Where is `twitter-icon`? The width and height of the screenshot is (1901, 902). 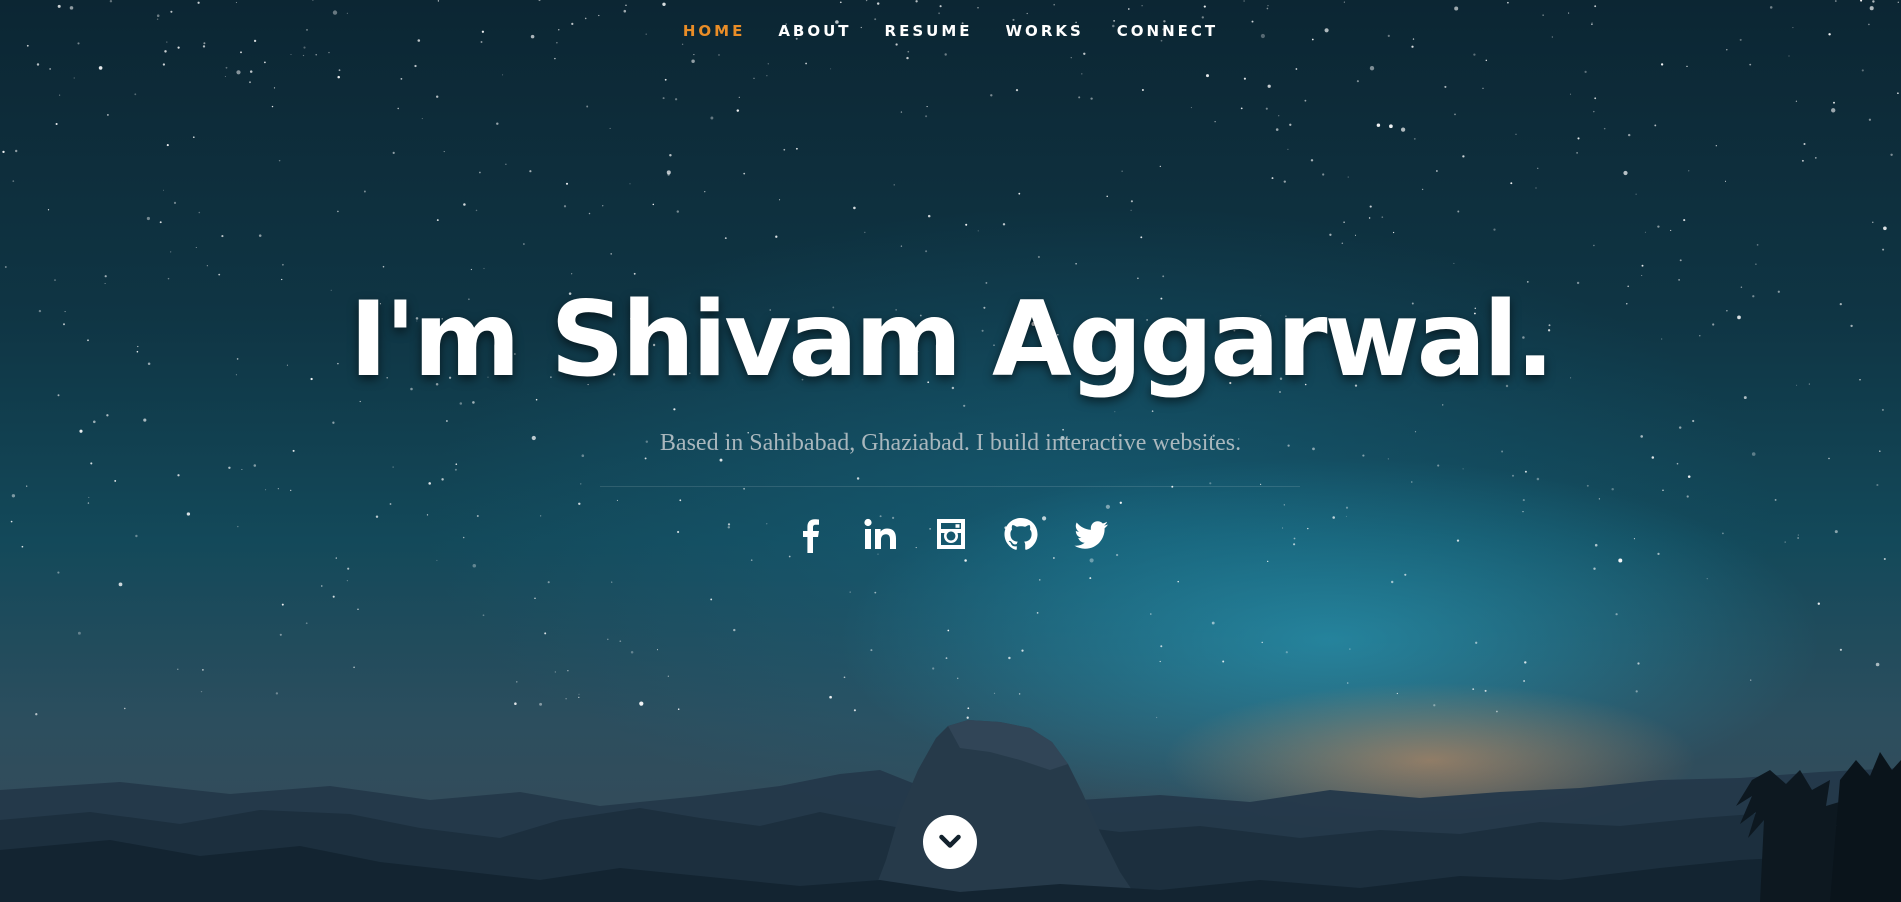
twitter-icon is located at coordinates (1090, 535).